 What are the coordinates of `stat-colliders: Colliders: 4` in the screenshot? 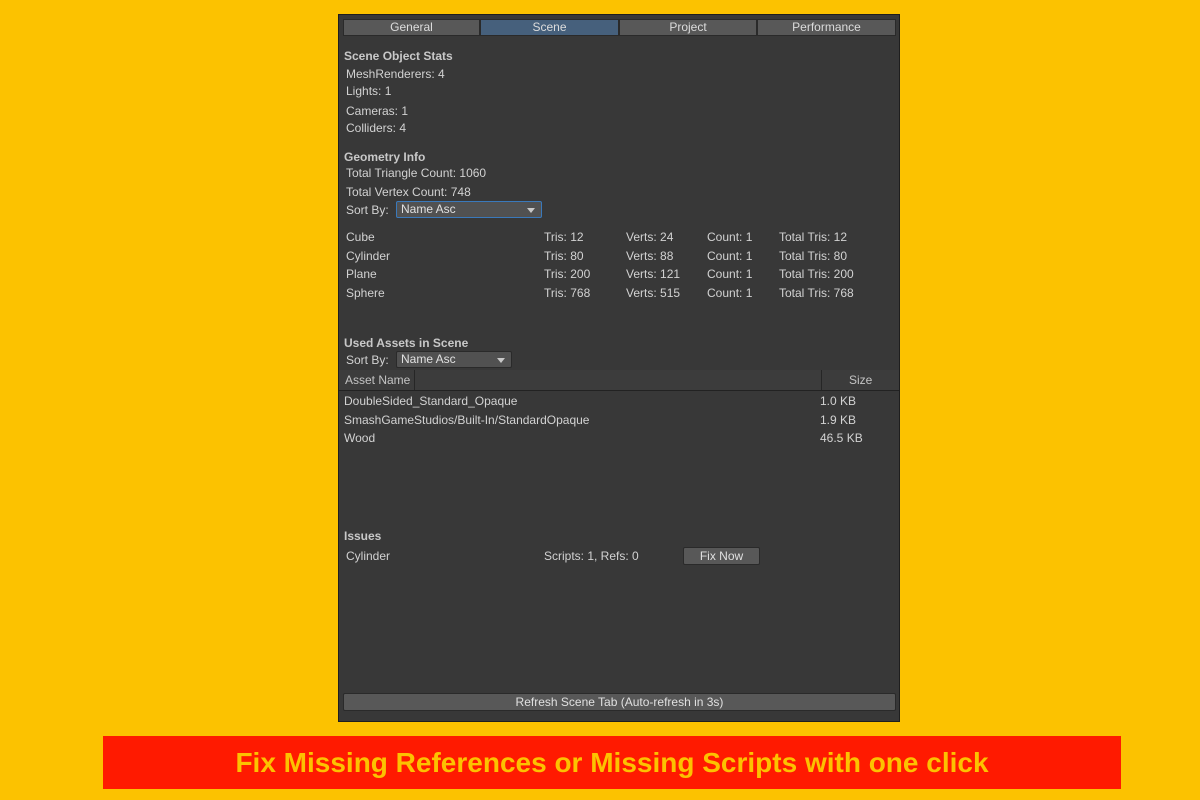 It's located at (376, 128).